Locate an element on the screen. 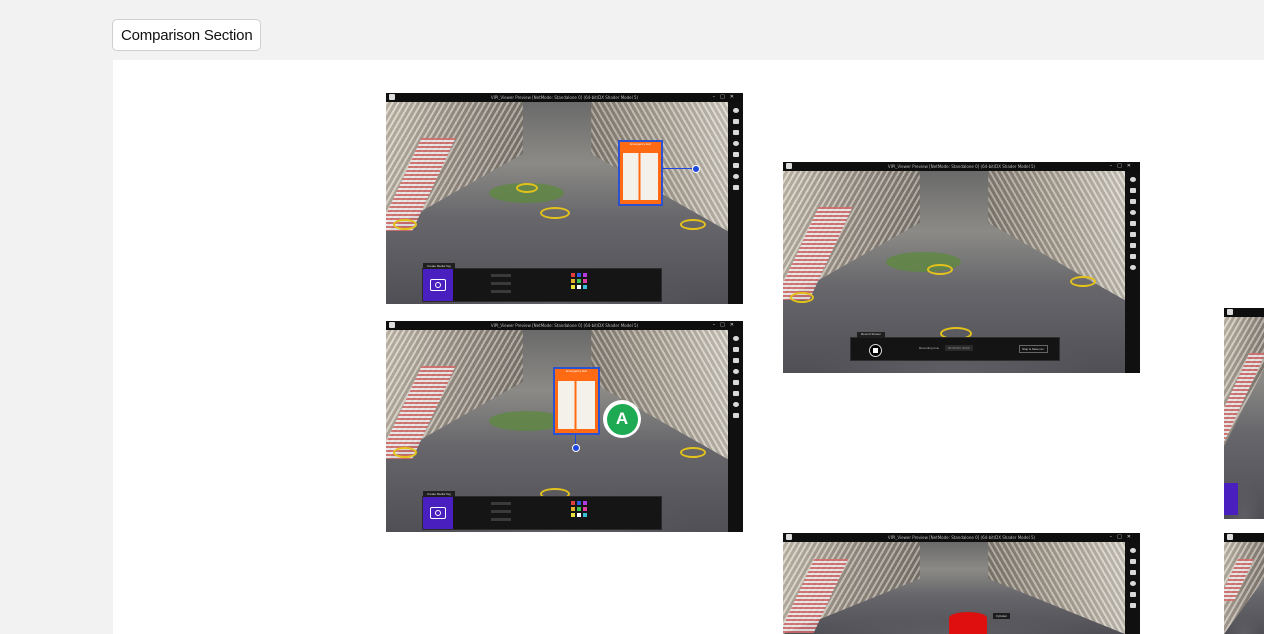 The image size is (1264, 634). comparison-section-label: Comparison Section is located at coordinates (187, 35).